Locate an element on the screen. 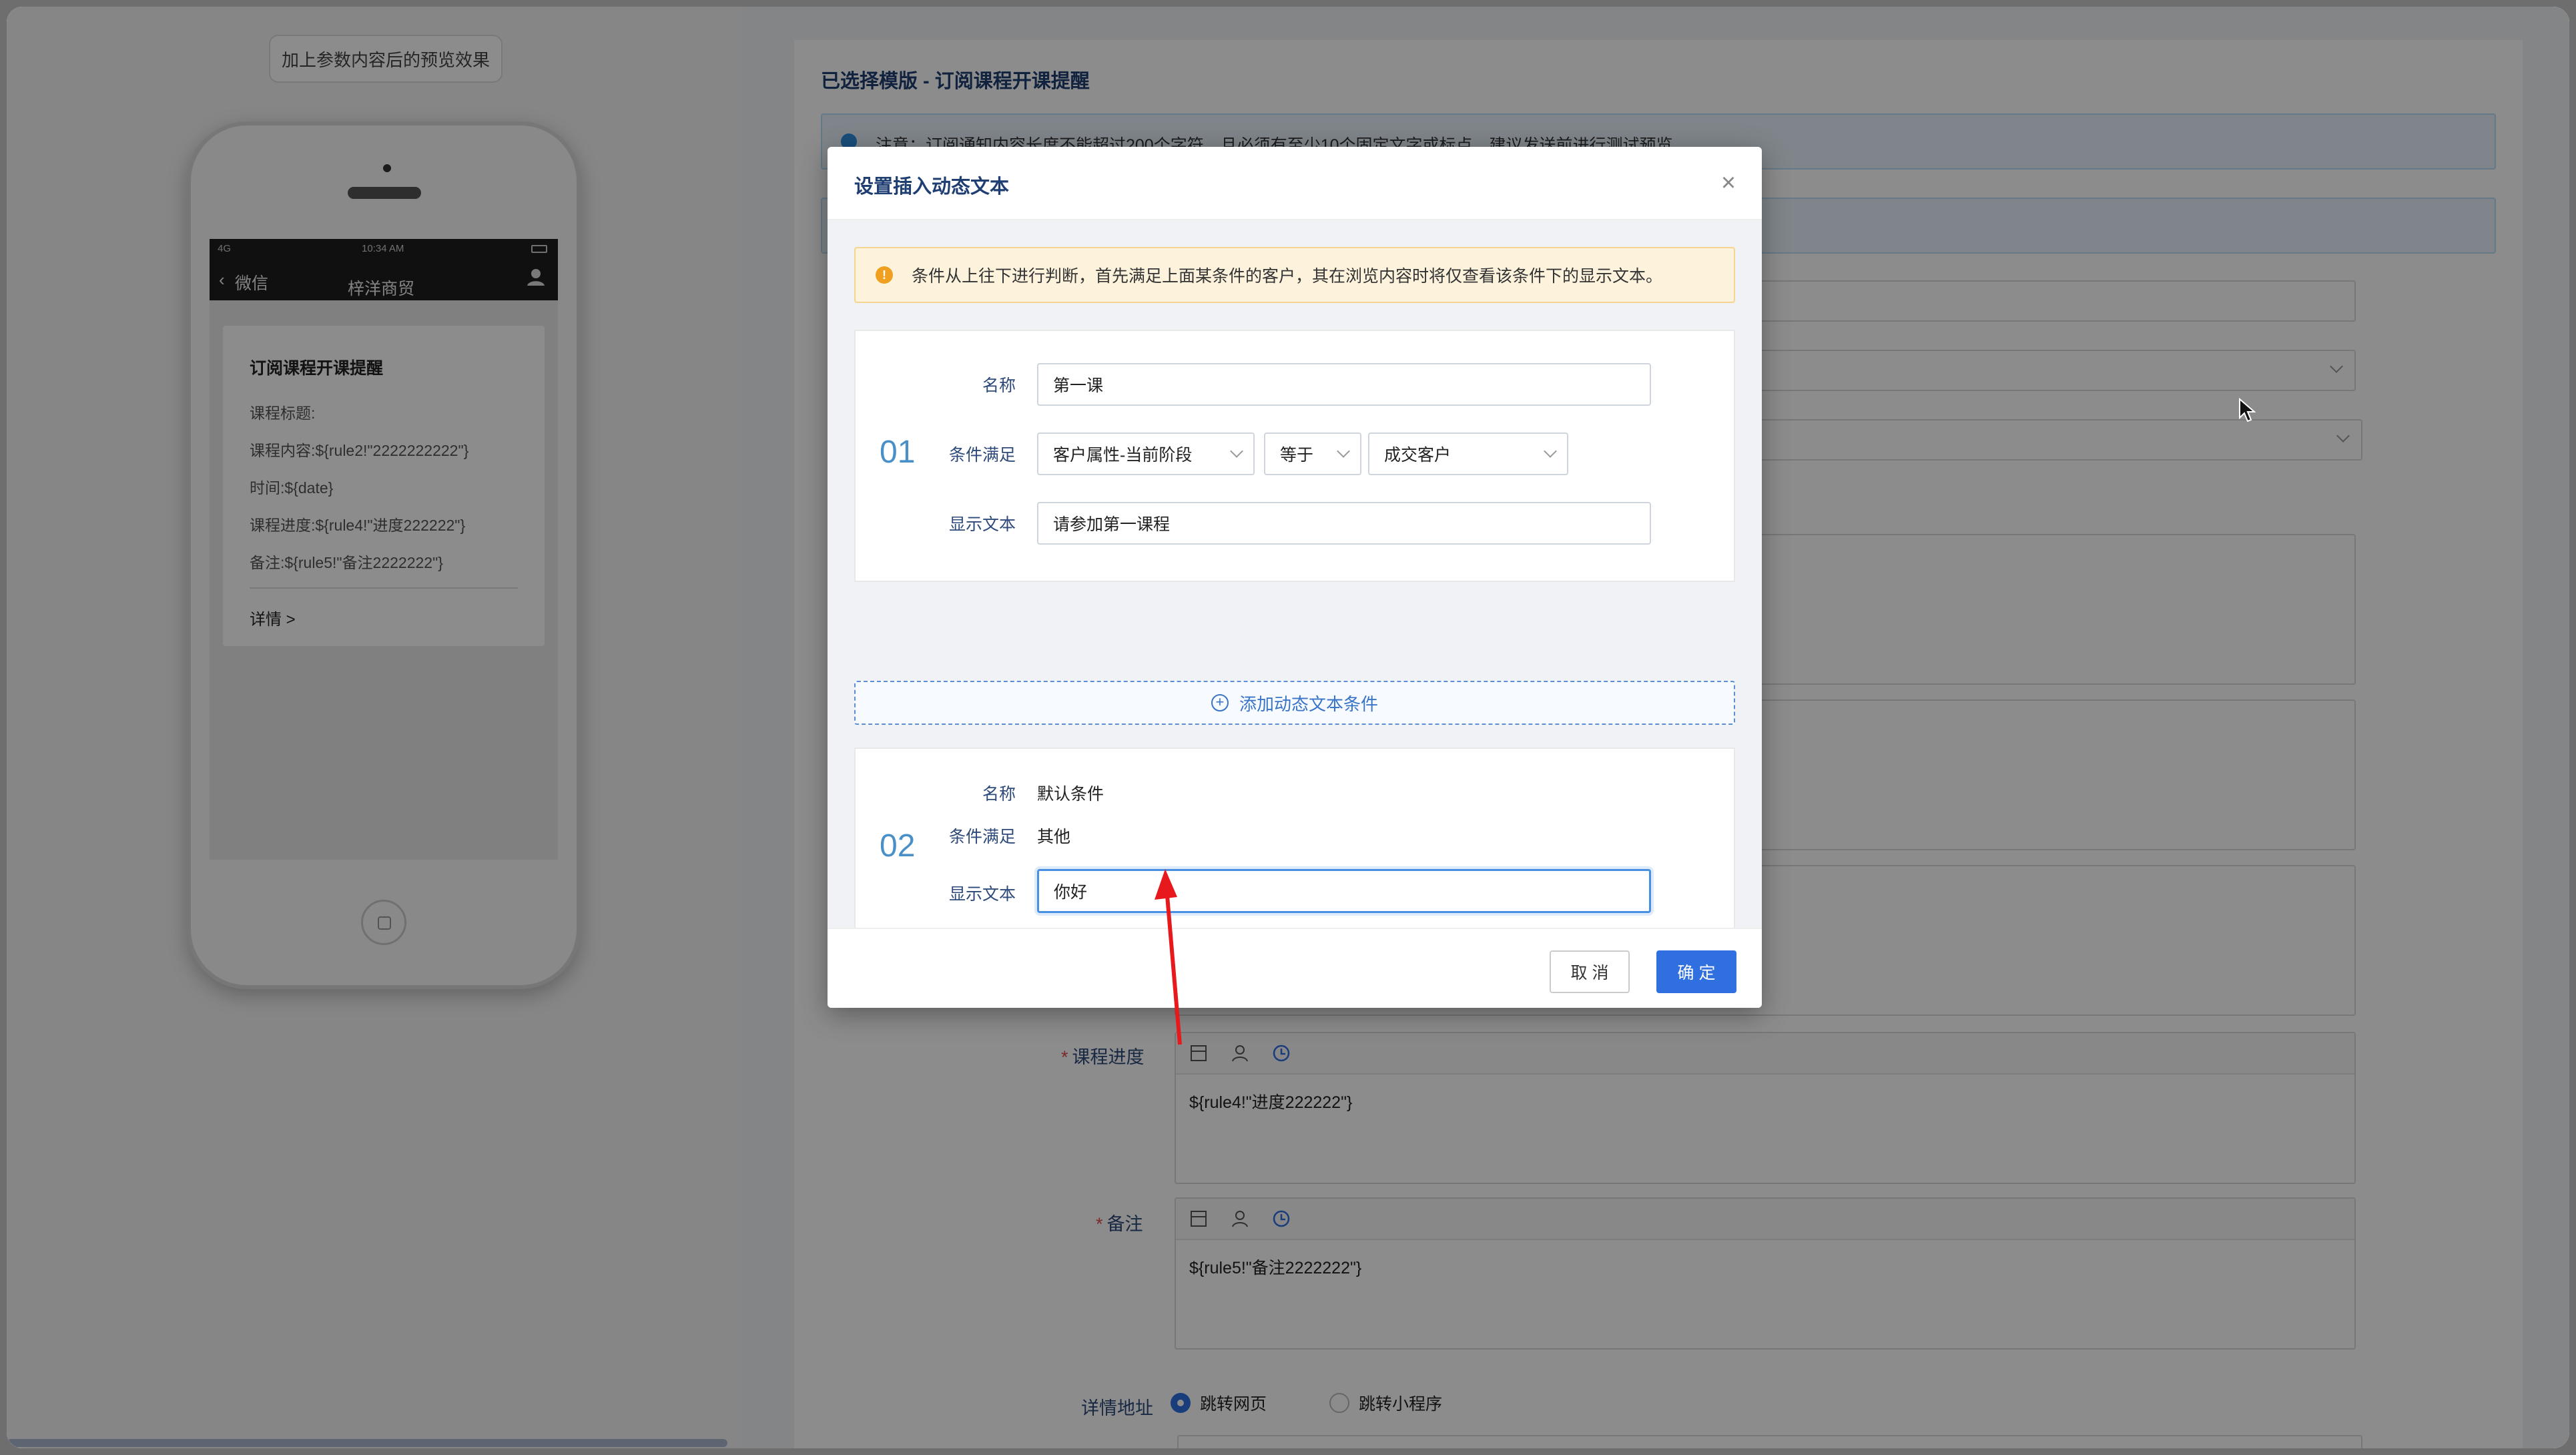 Image resolution: width=2576 pixels, height=1455 pixels. default-display-text-input: 你好 is located at coordinates (1344, 891).